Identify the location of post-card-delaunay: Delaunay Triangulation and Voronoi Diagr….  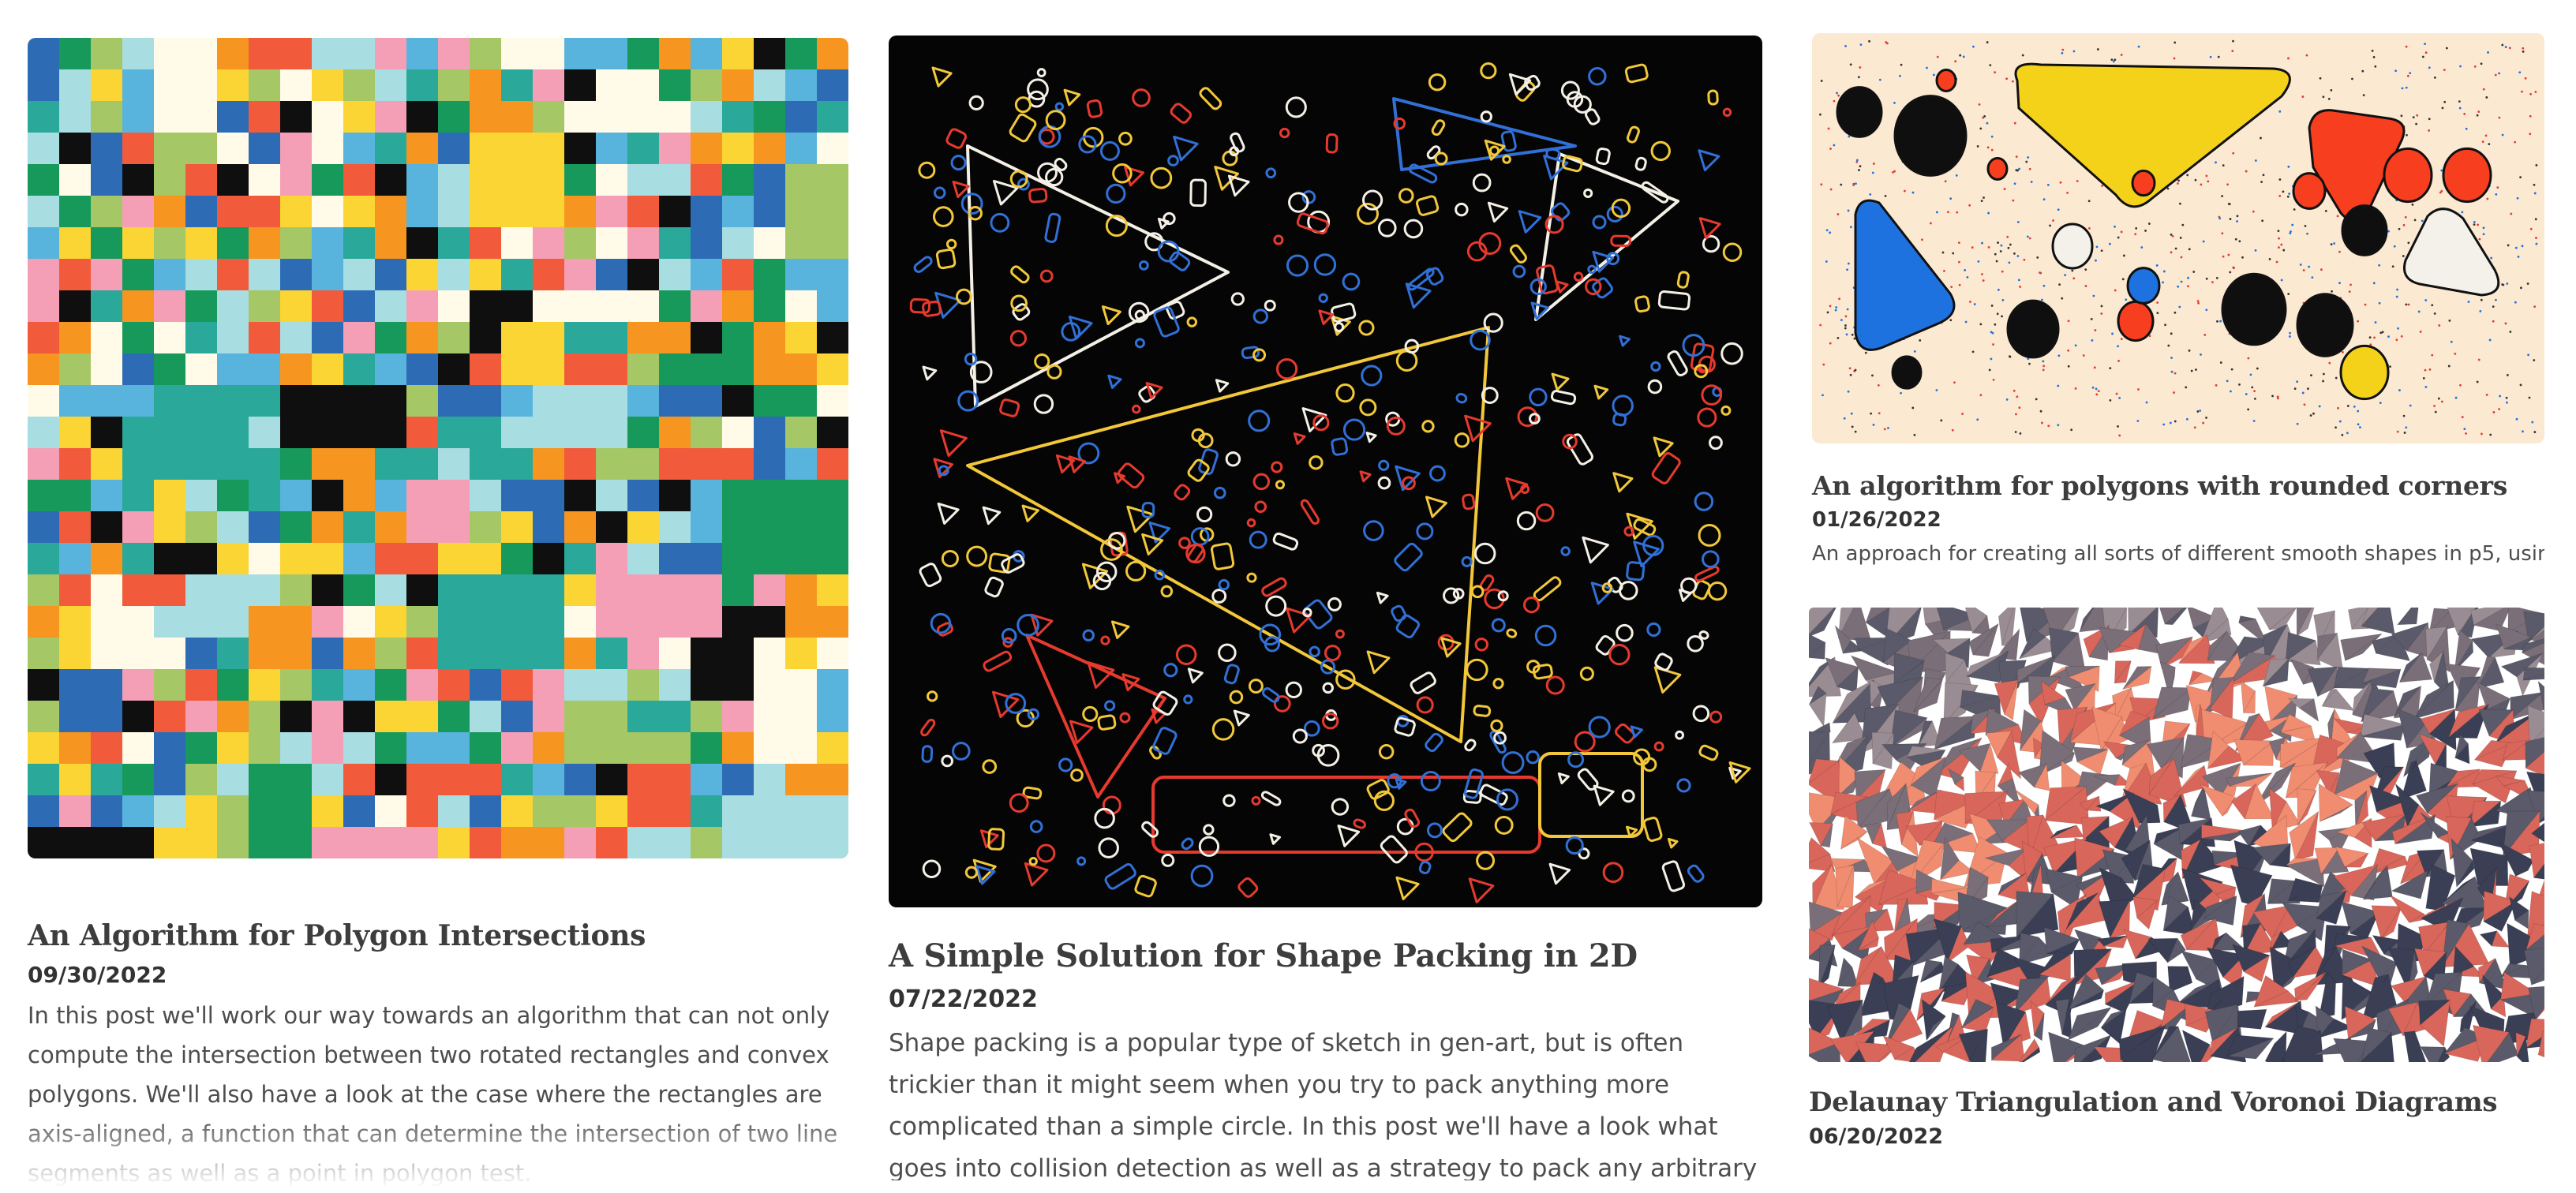
(2176, 879).